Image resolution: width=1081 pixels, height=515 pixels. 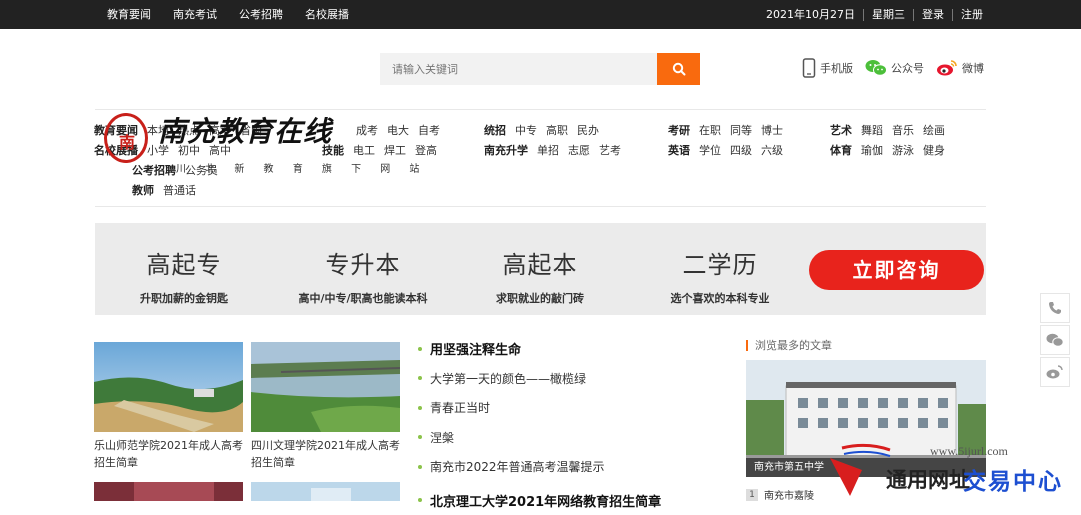 What do you see at coordinates (539, 408) in the screenshot?
I see `news-item: 青春正当时` at bounding box center [539, 408].